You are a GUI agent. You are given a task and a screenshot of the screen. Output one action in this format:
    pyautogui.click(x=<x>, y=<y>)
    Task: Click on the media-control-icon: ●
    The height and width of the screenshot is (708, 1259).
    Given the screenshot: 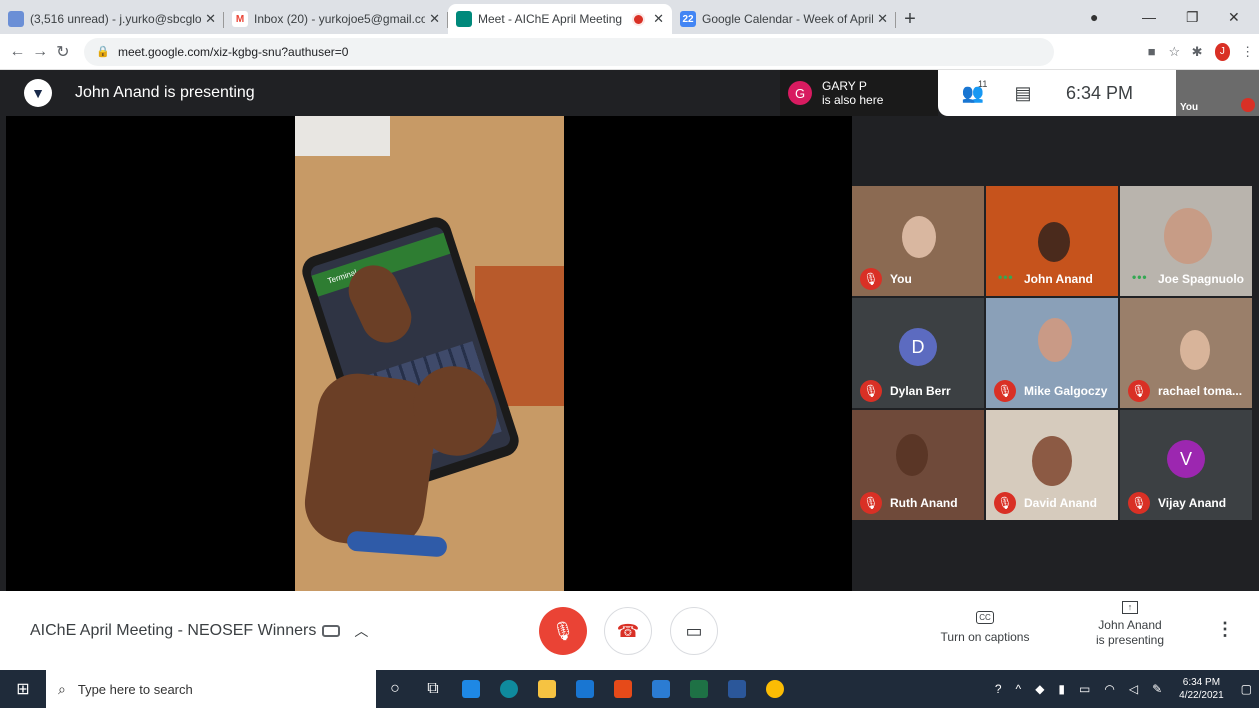 What is the action you would take?
    pyautogui.click(x=1094, y=17)
    